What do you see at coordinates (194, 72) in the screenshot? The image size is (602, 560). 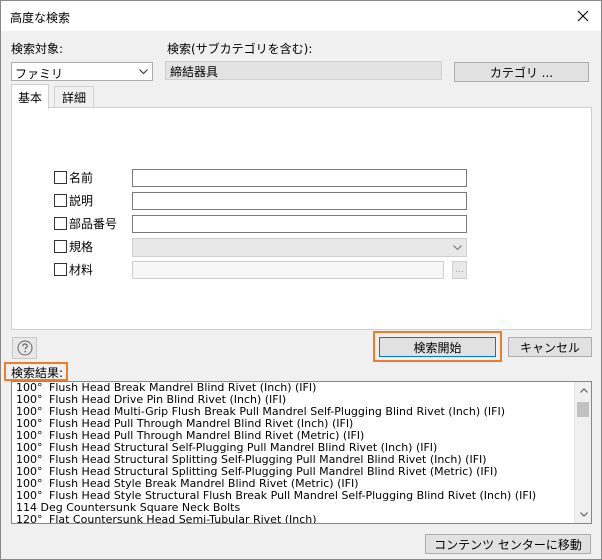 I see `search-category-value: 締結器具` at bounding box center [194, 72].